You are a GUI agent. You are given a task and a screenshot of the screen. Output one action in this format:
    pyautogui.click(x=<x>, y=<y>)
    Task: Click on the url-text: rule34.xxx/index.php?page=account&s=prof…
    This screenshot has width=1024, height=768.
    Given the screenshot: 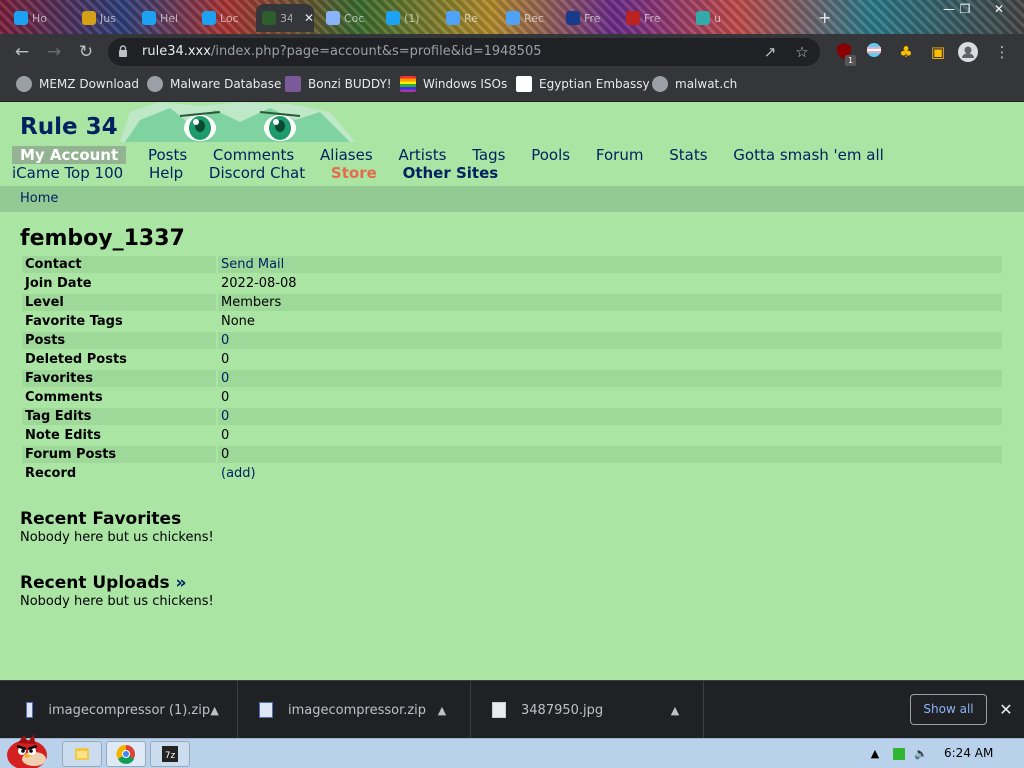 What is the action you would take?
    pyautogui.click(x=341, y=51)
    